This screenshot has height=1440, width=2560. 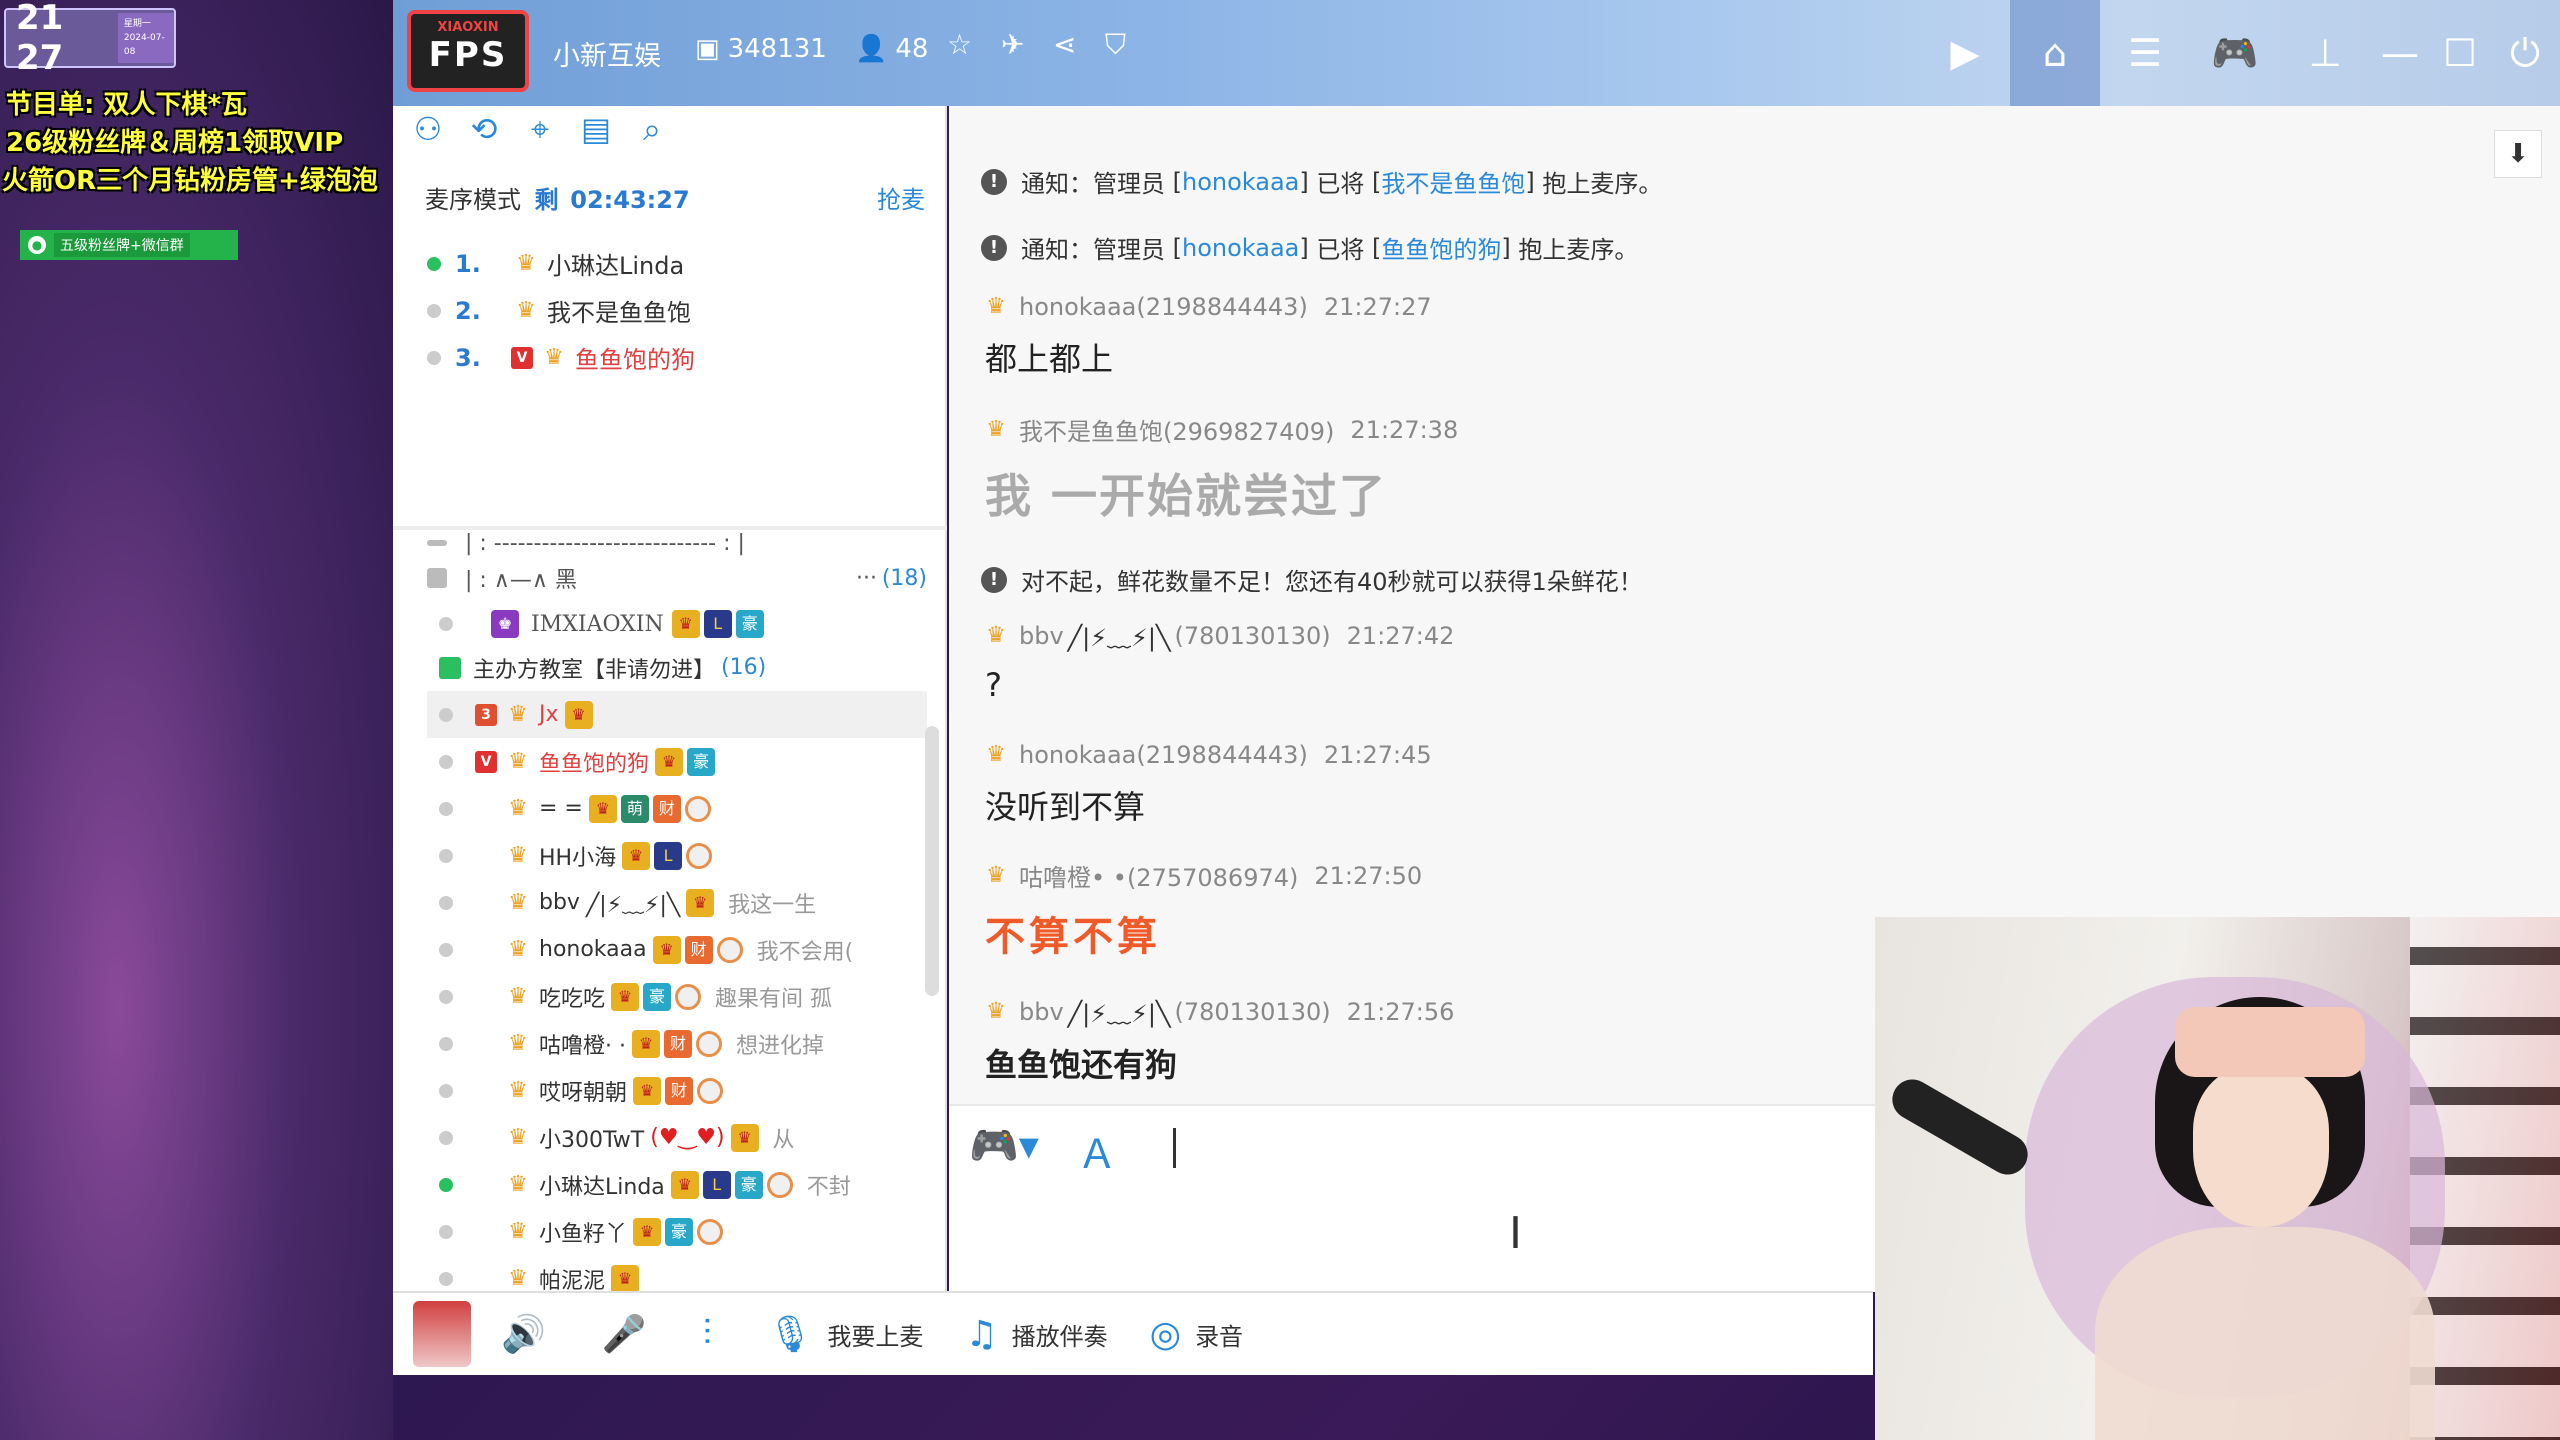 I want to click on online-count: 👤 48, so click(x=892, y=49).